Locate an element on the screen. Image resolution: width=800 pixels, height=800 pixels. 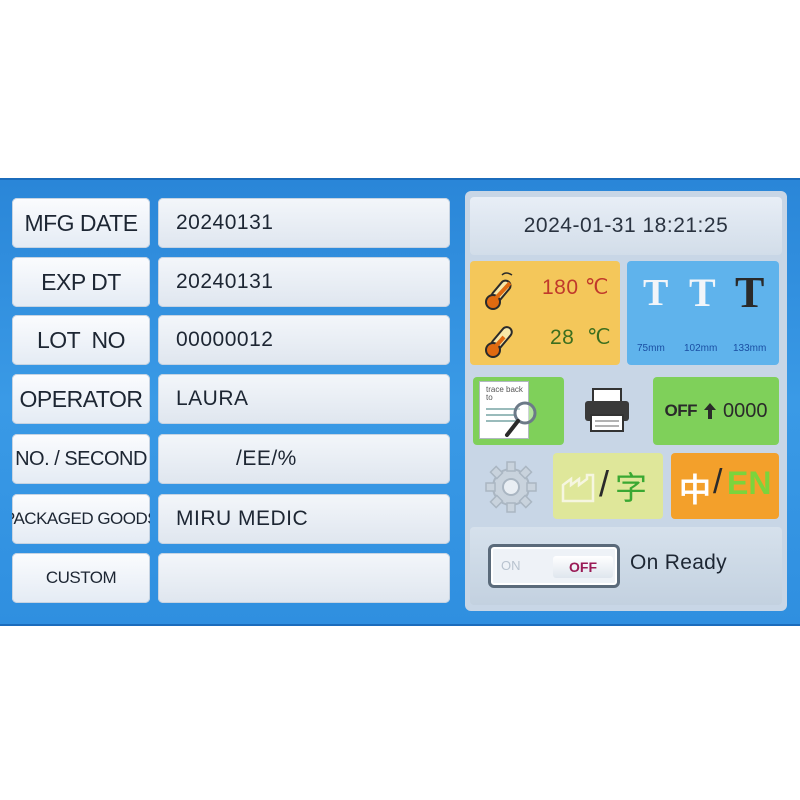
mfg-date-field: 20240131 is located at coordinates (304, 223).